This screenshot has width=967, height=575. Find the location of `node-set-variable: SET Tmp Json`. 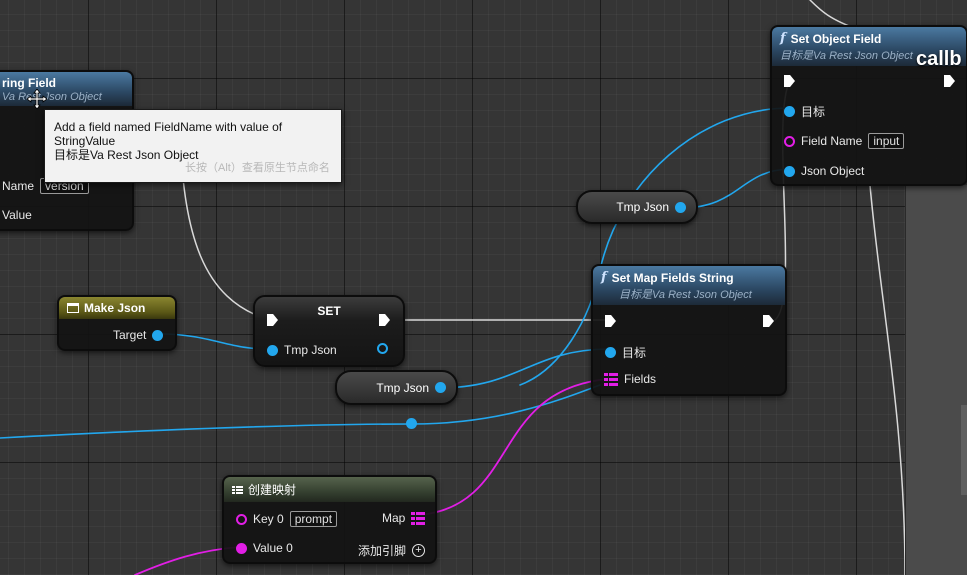

node-set-variable: SET Tmp Json is located at coordinates (329, 331).